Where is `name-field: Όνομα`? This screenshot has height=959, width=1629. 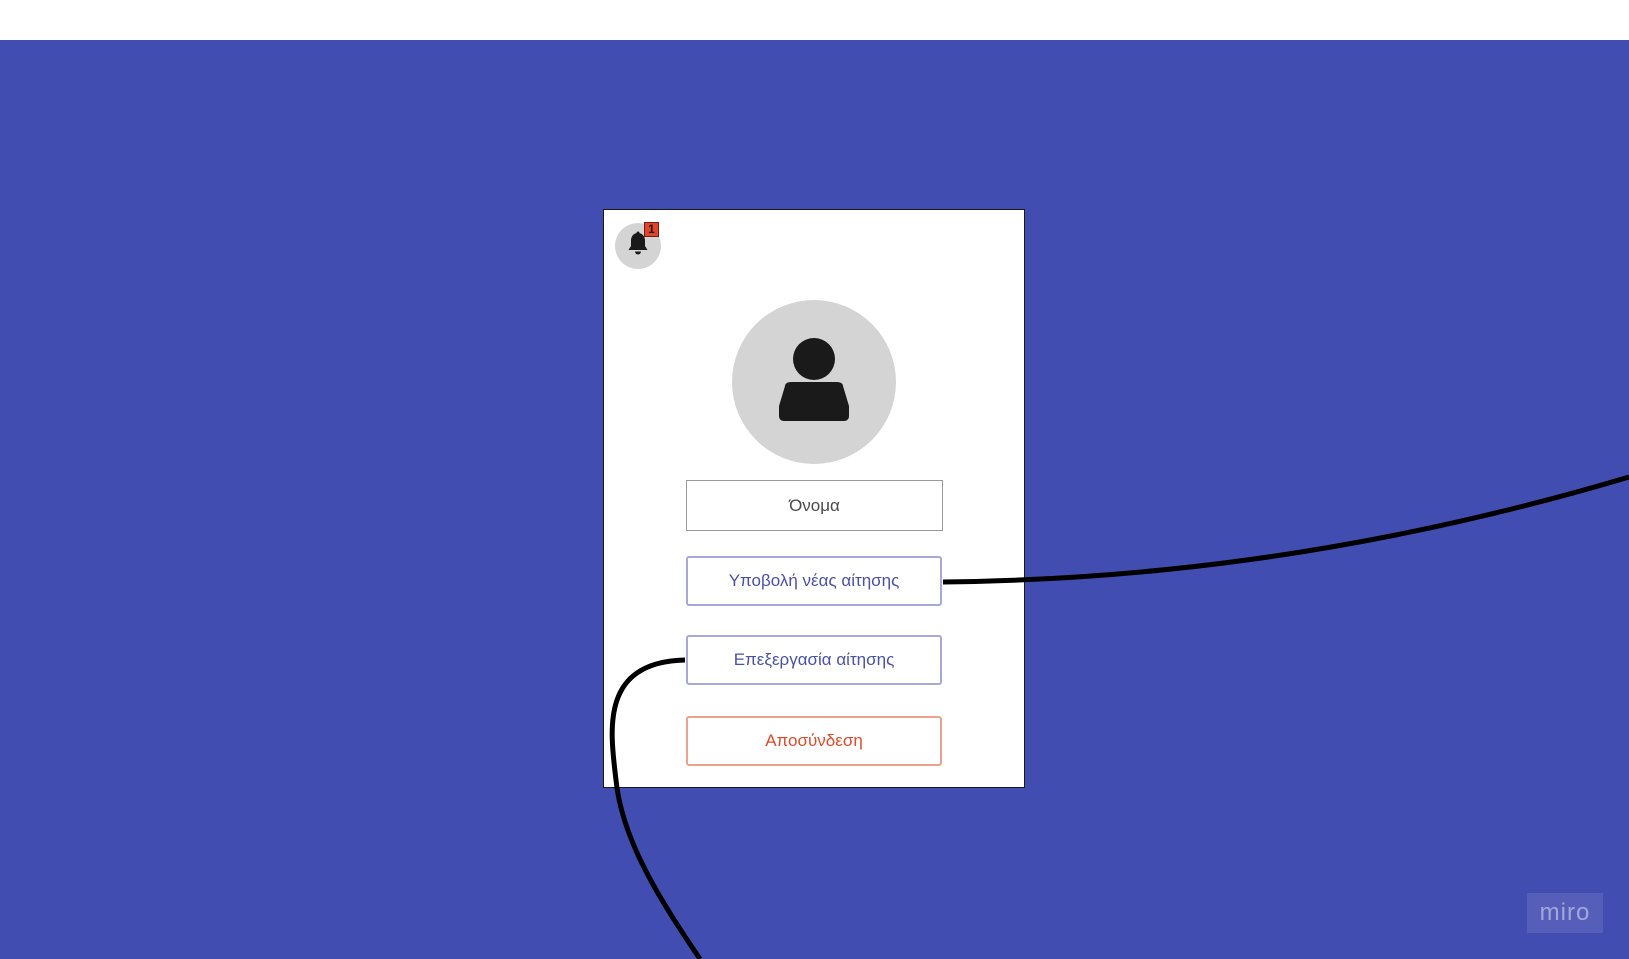 name-field: Όνομα is located at coordinates (814, 505).